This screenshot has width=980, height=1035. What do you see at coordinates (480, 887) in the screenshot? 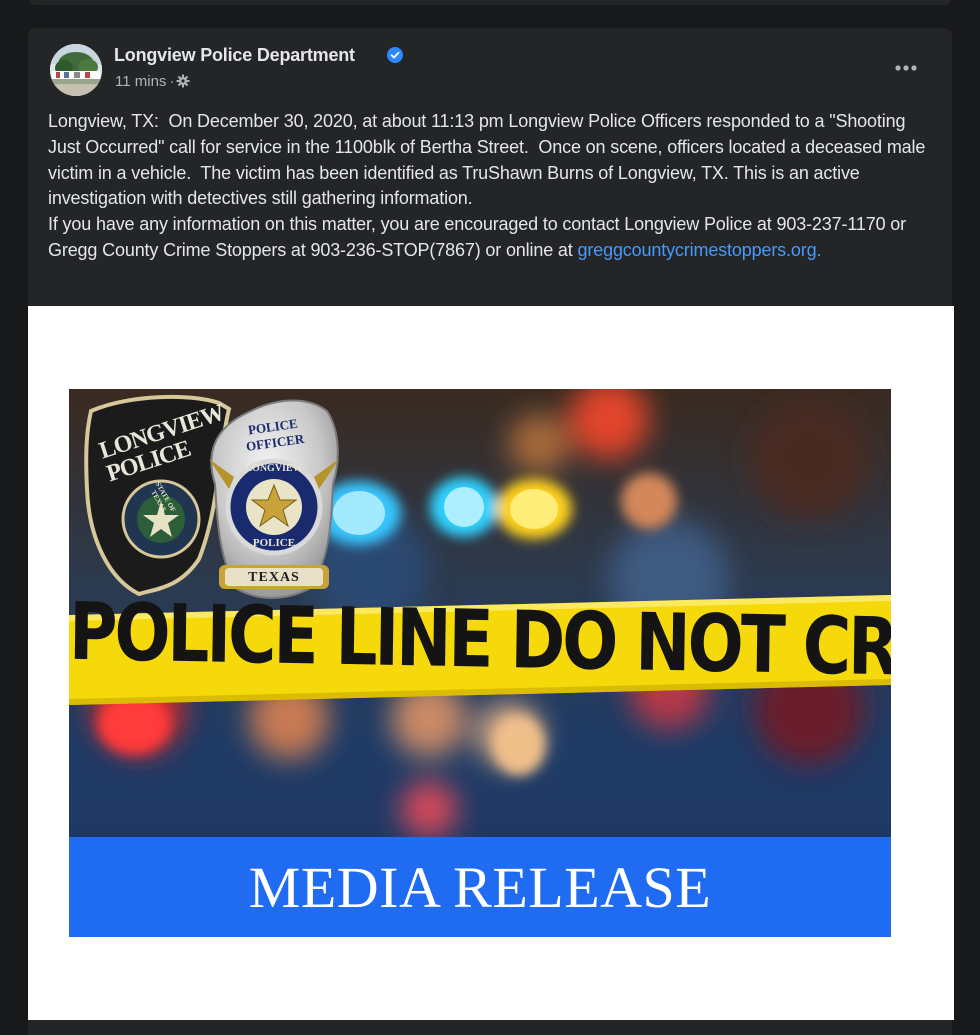
I see `media-release-banner: MEDIA RELEASE` at bounding box center [480, 887].